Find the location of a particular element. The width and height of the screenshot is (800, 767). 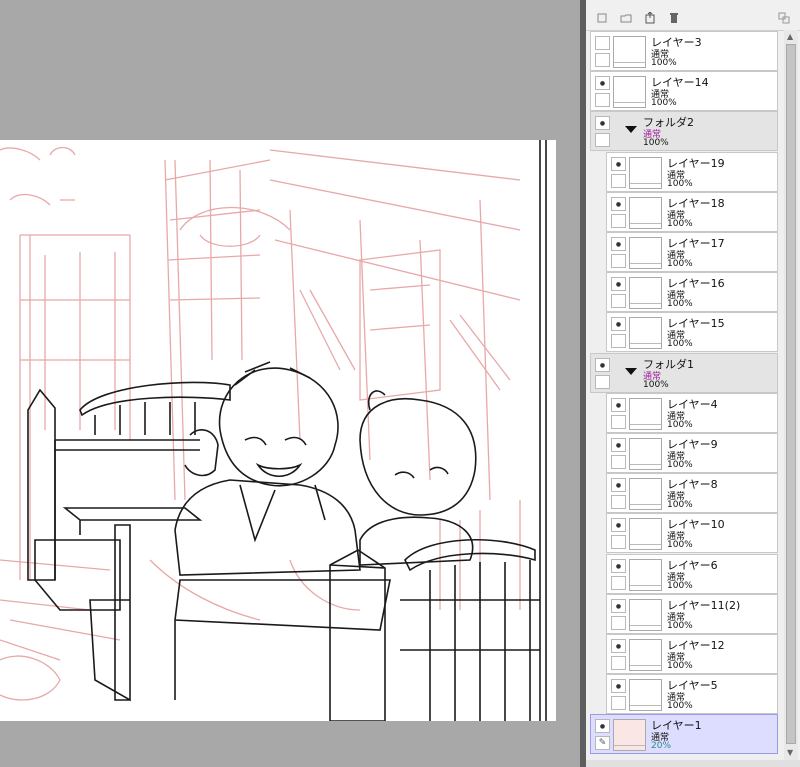

visibility-toggle is located at coordinates (602, 43).